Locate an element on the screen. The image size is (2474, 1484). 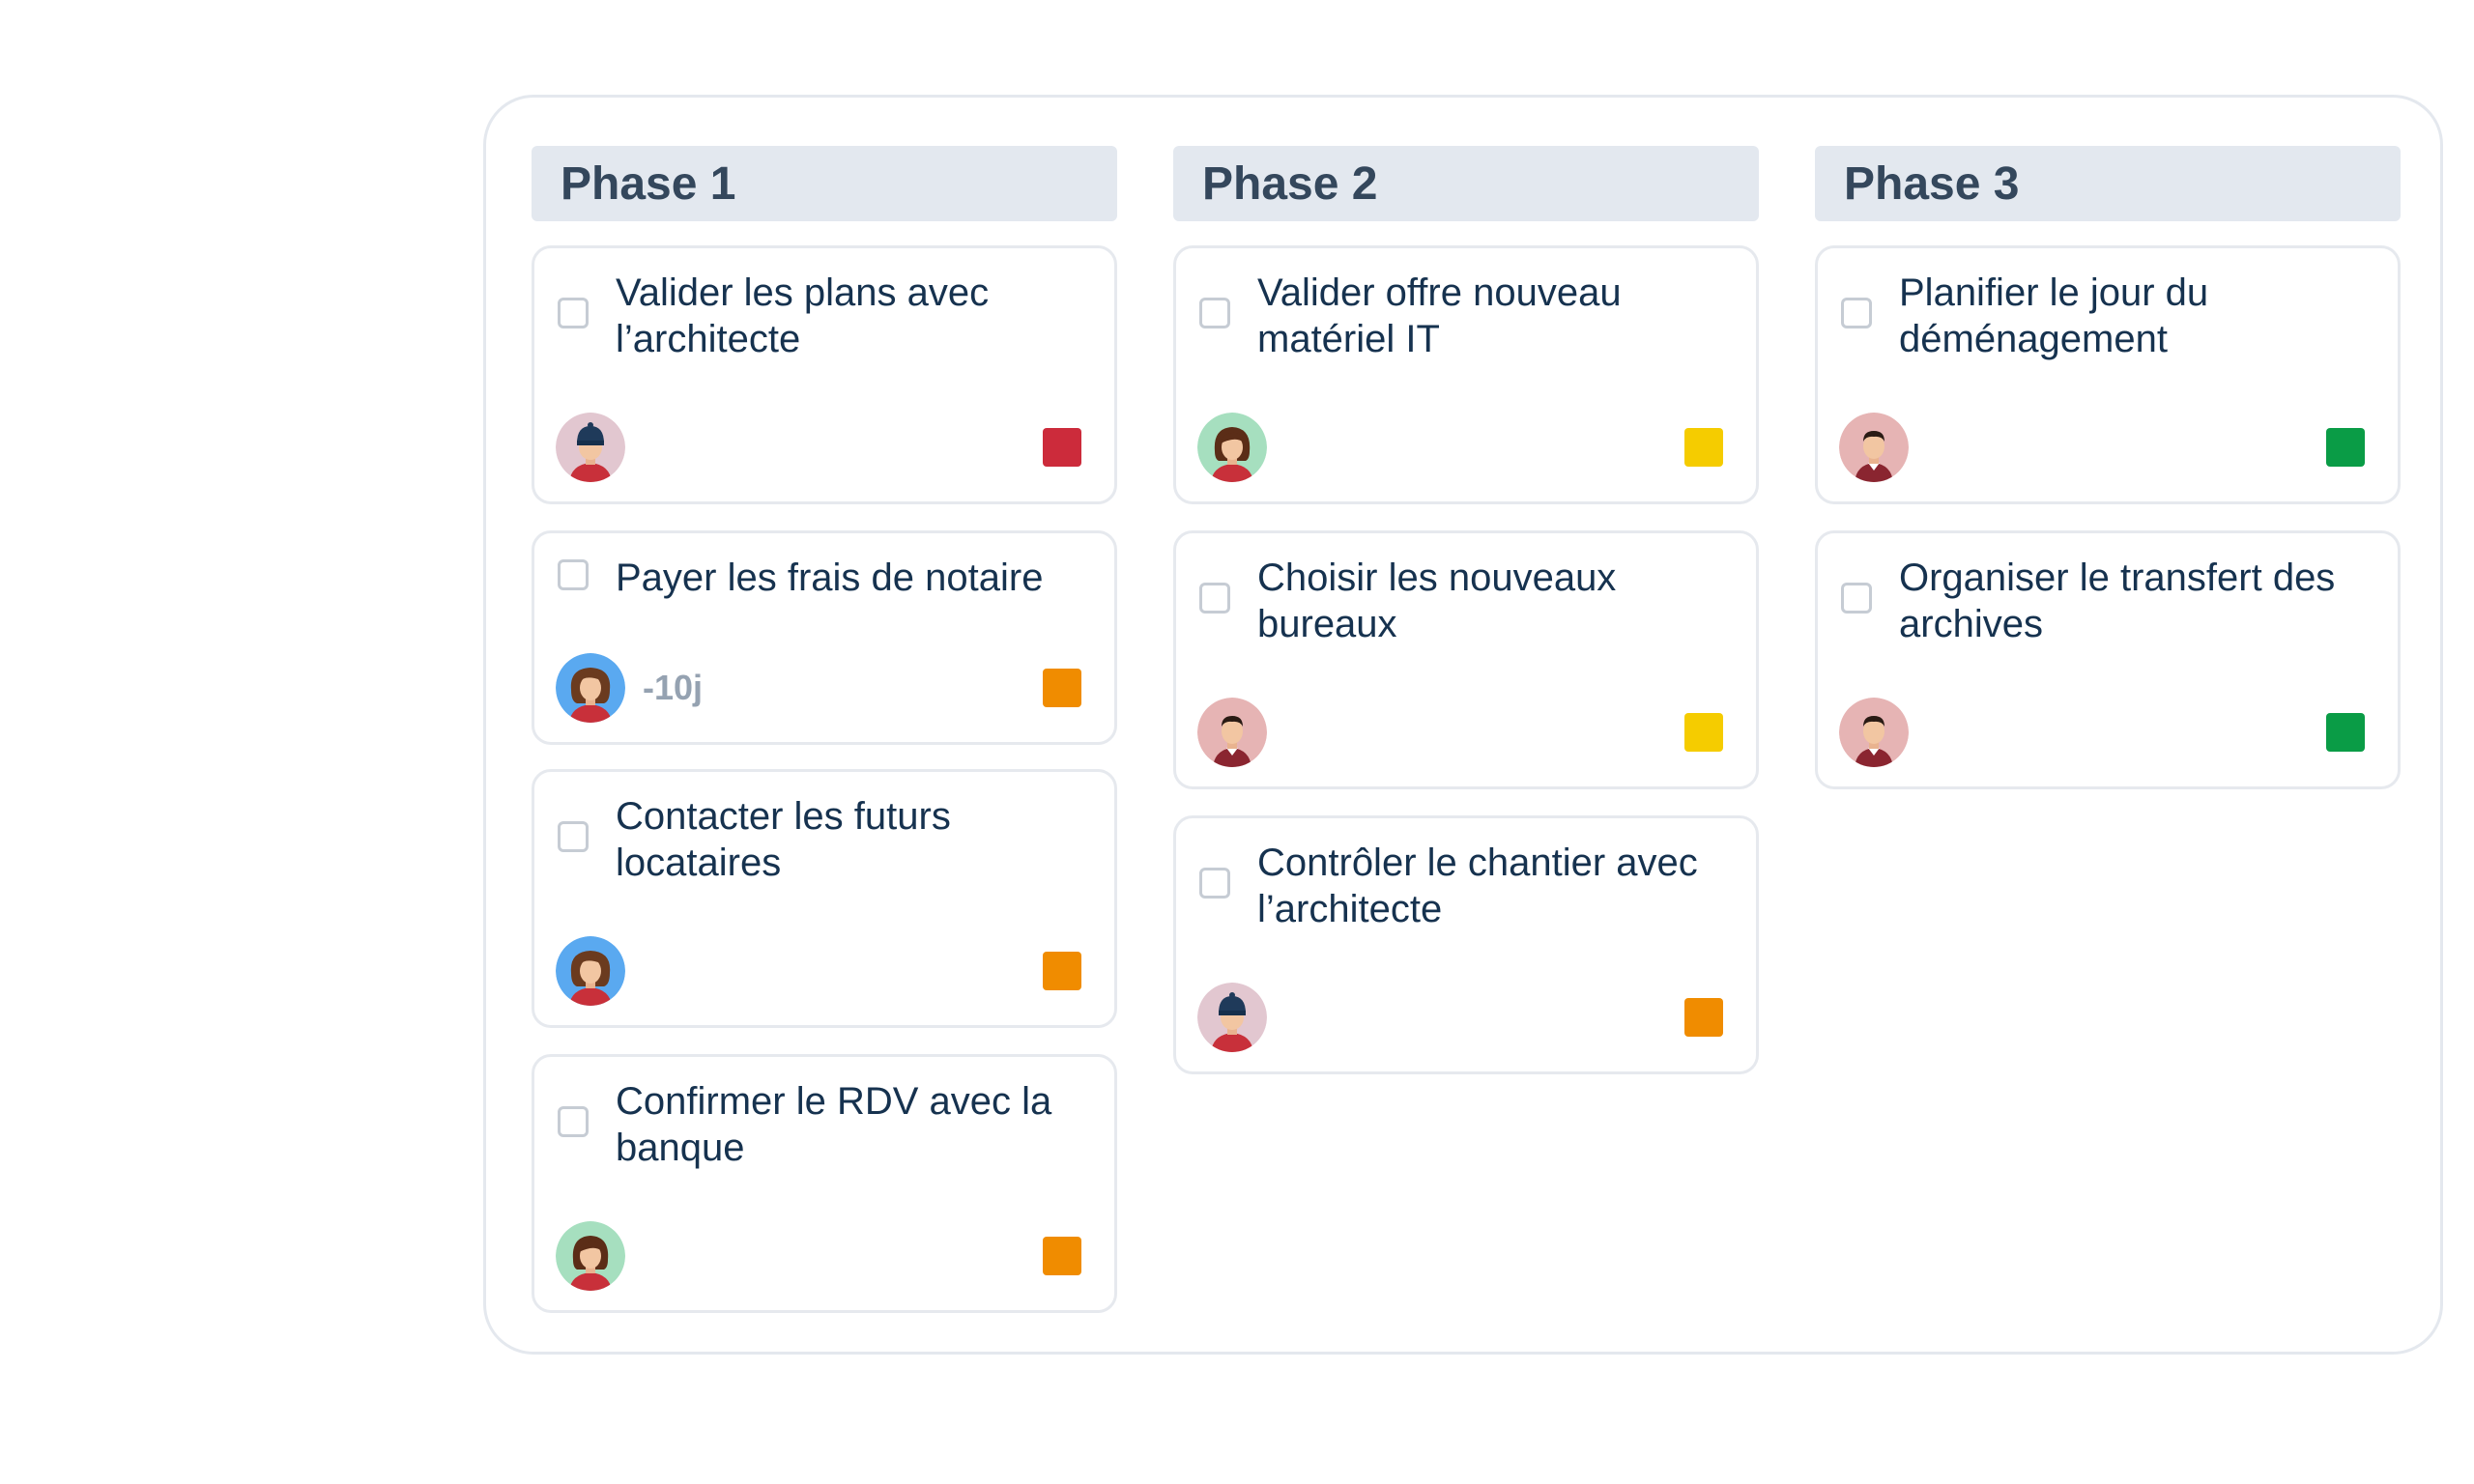
task-card: Choisir les nouveaux bureaux is located at coordinates (1466, 659).